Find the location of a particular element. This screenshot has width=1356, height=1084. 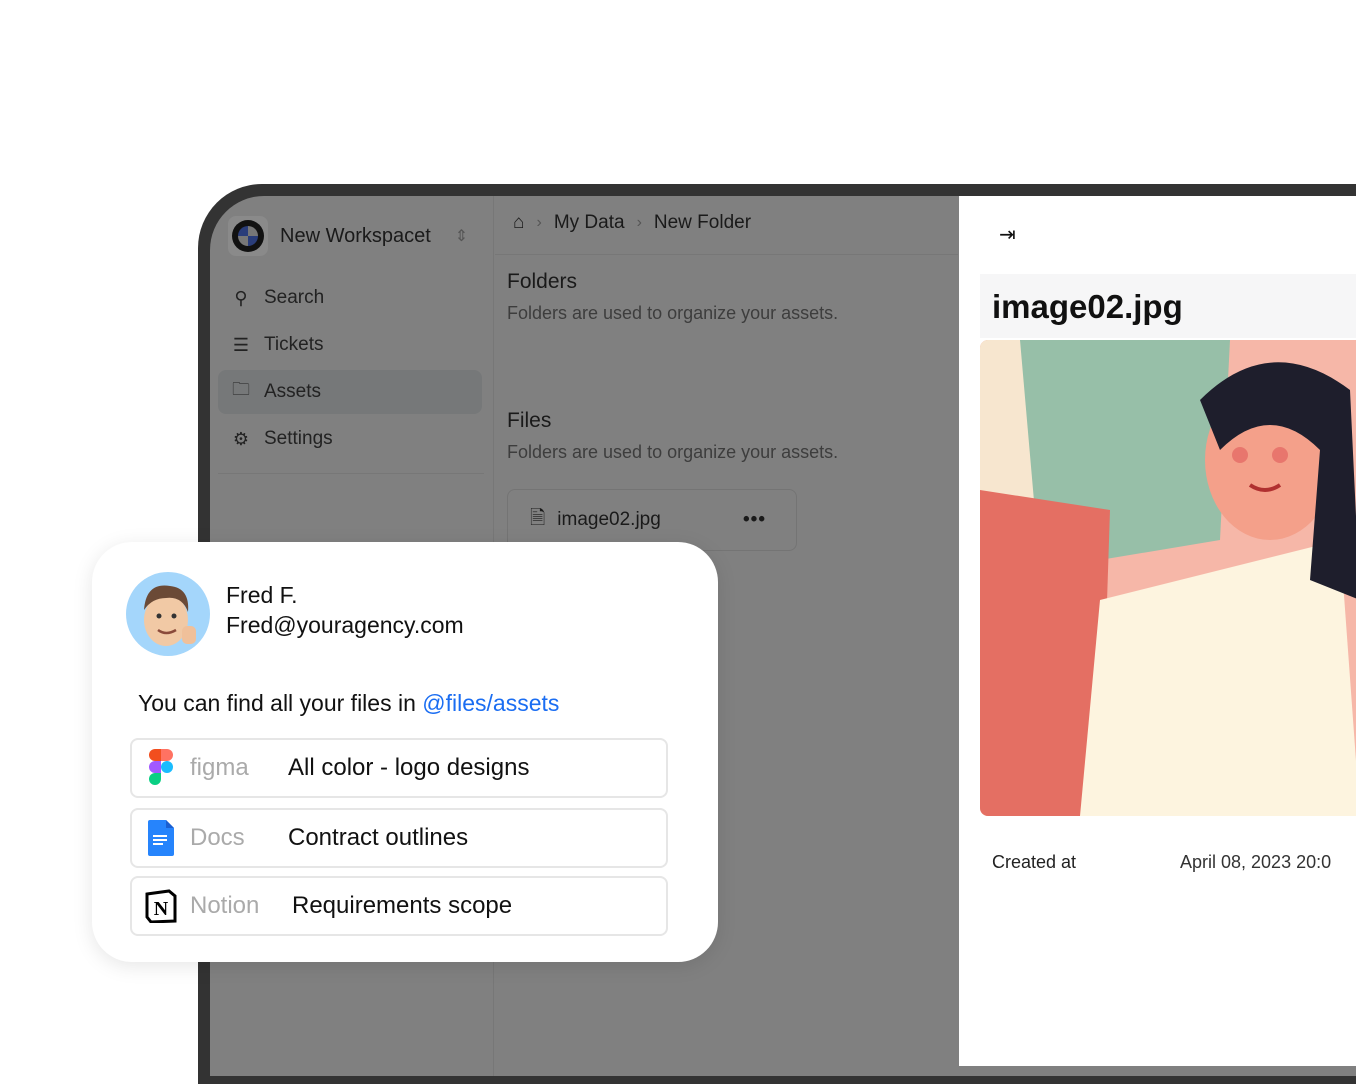

assets-link: @files/assets is located at coordinates (490, 703).